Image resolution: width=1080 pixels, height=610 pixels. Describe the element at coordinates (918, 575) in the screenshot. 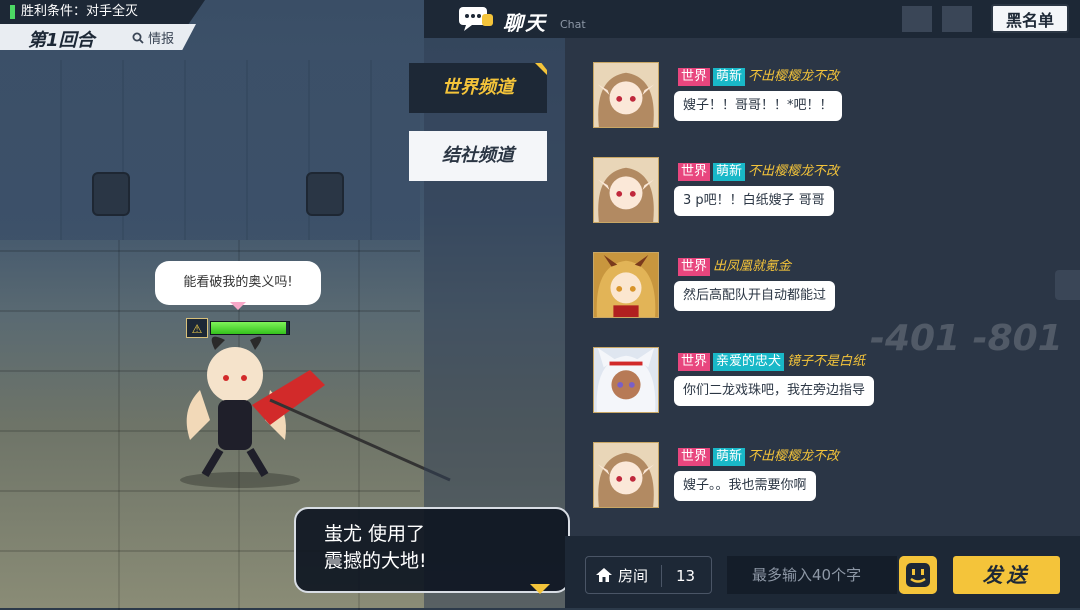

I see `emoji-icon` at that location.